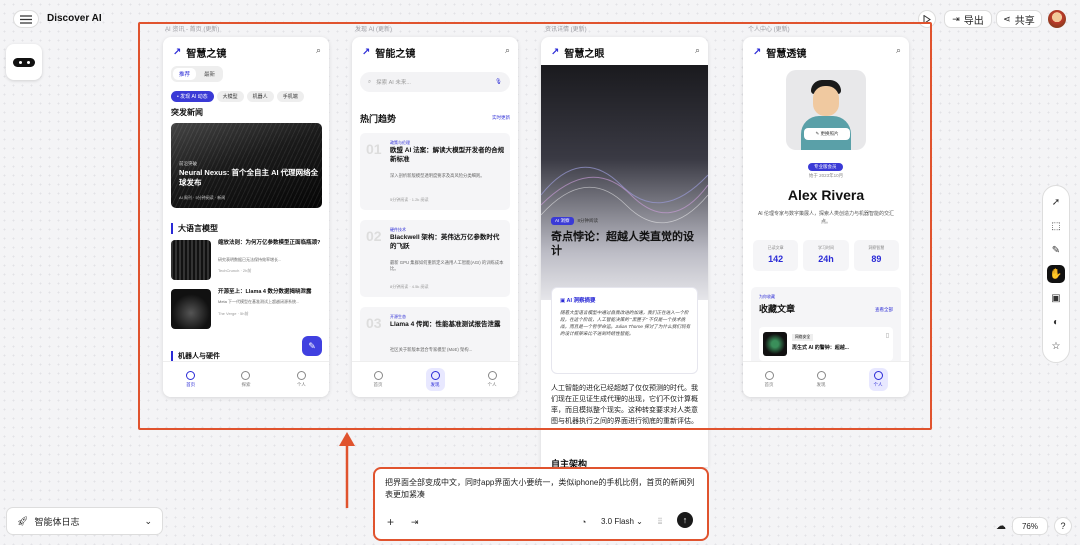 The image size is (1080, 545). I want to click on zoom-level: 76%, so click(1030, 526).